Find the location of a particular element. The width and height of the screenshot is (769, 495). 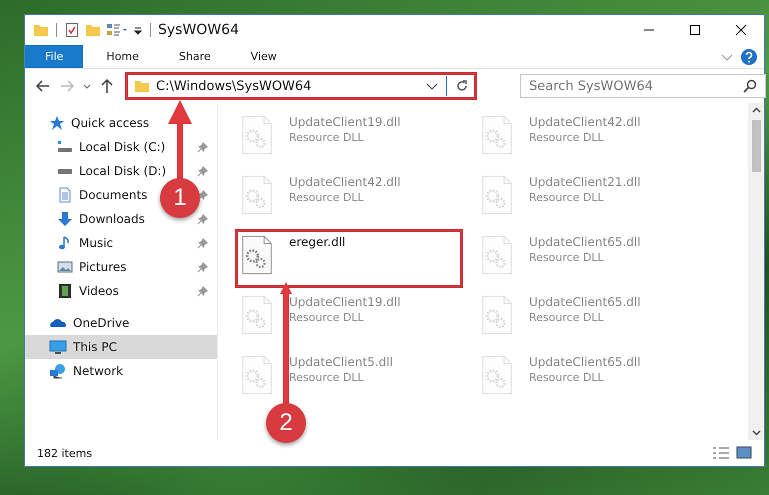

address-path: C:\Windows\SysWOW64 is located at coordinates (234, 86).